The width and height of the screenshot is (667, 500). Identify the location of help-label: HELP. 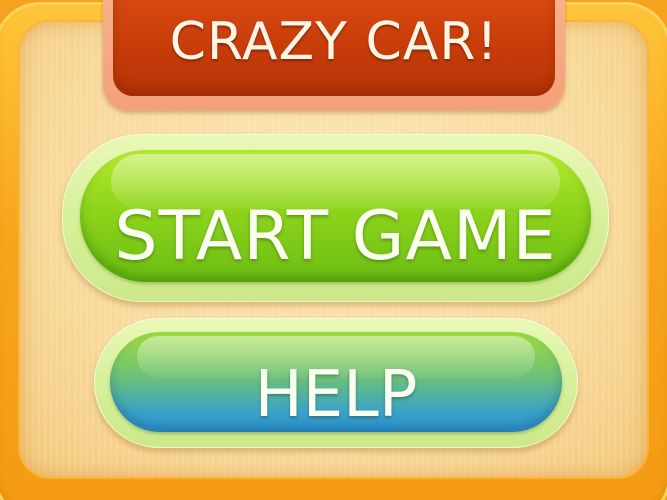
(336, 395).